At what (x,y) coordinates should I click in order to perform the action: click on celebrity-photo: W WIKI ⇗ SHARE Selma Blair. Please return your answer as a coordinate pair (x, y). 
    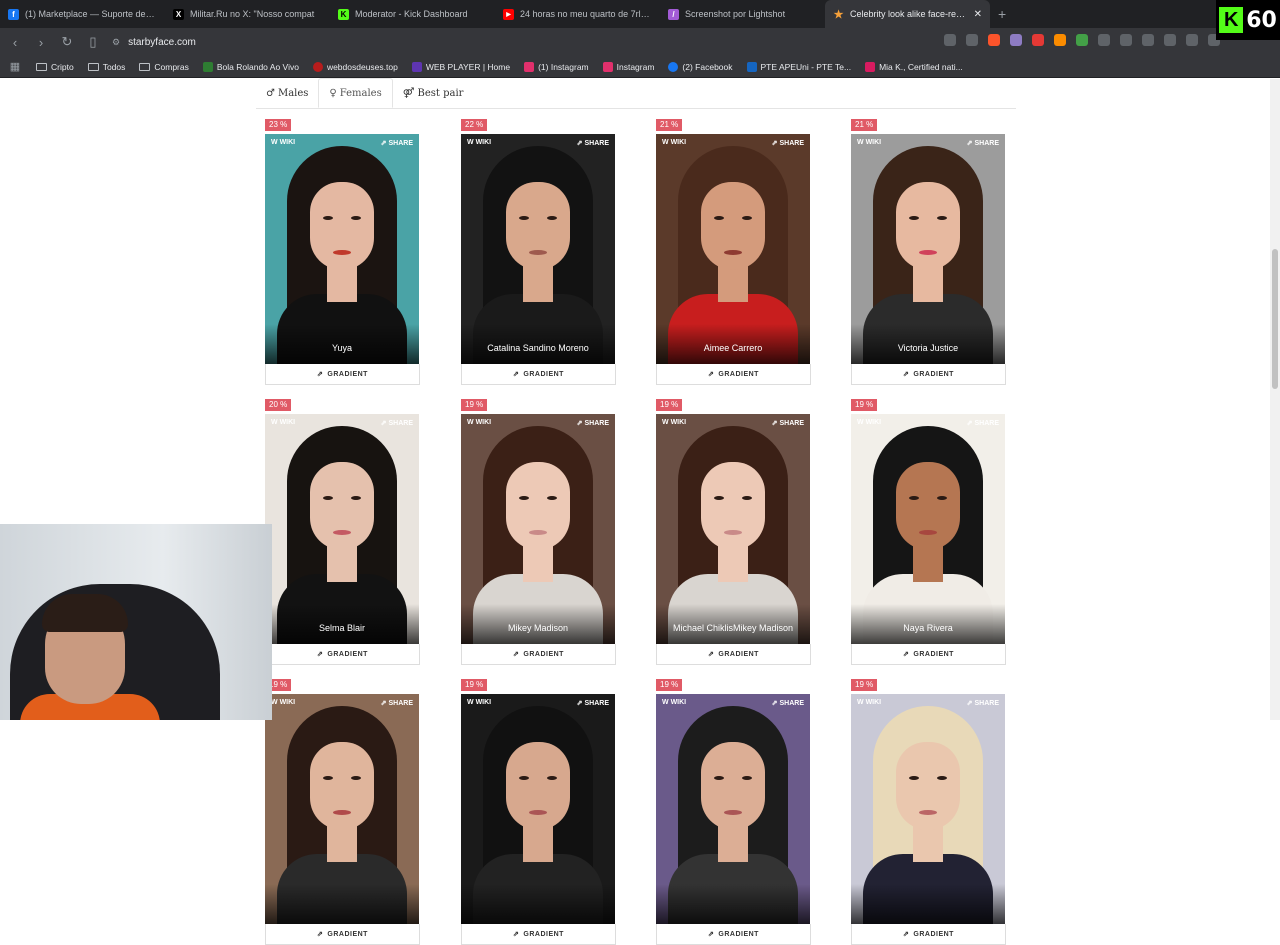
    Looking at the image, I should click on (342, 529).